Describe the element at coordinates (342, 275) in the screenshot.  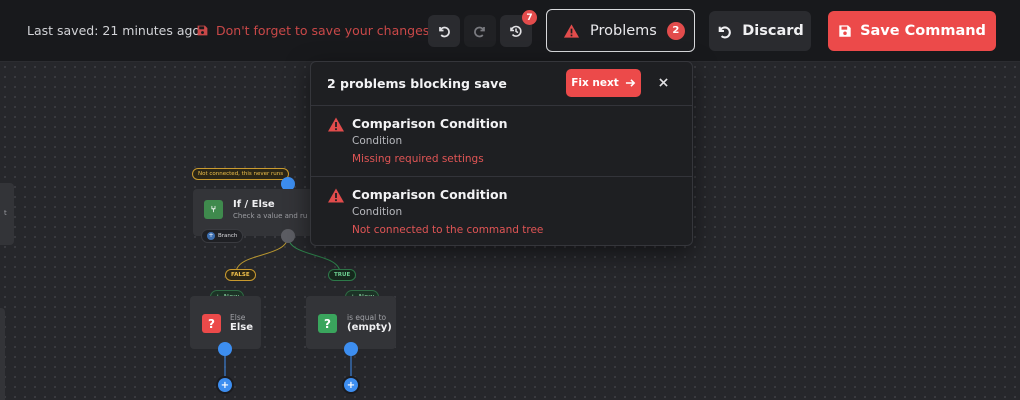
I see `true-edge-label: TRUE` at that location.